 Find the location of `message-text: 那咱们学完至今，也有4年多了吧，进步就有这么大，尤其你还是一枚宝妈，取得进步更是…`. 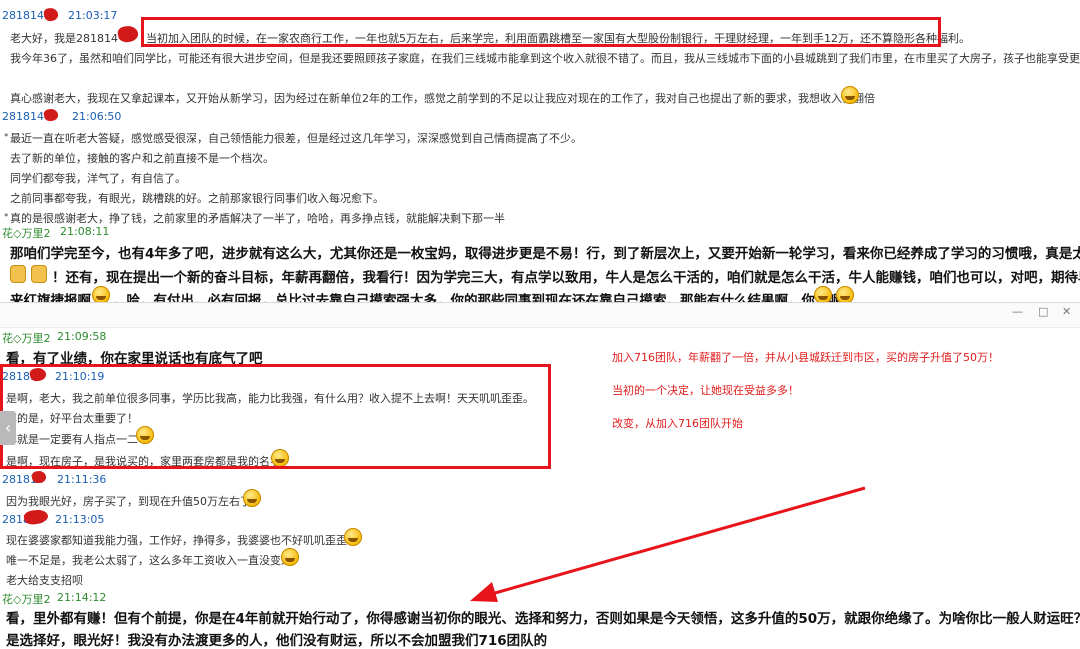

message-text: 那咱们学完至今，也有4年多了吧，进步就有这么大，尤其你还是一枚宝妈，取得进步更是… is located at coordinates (545, 254).